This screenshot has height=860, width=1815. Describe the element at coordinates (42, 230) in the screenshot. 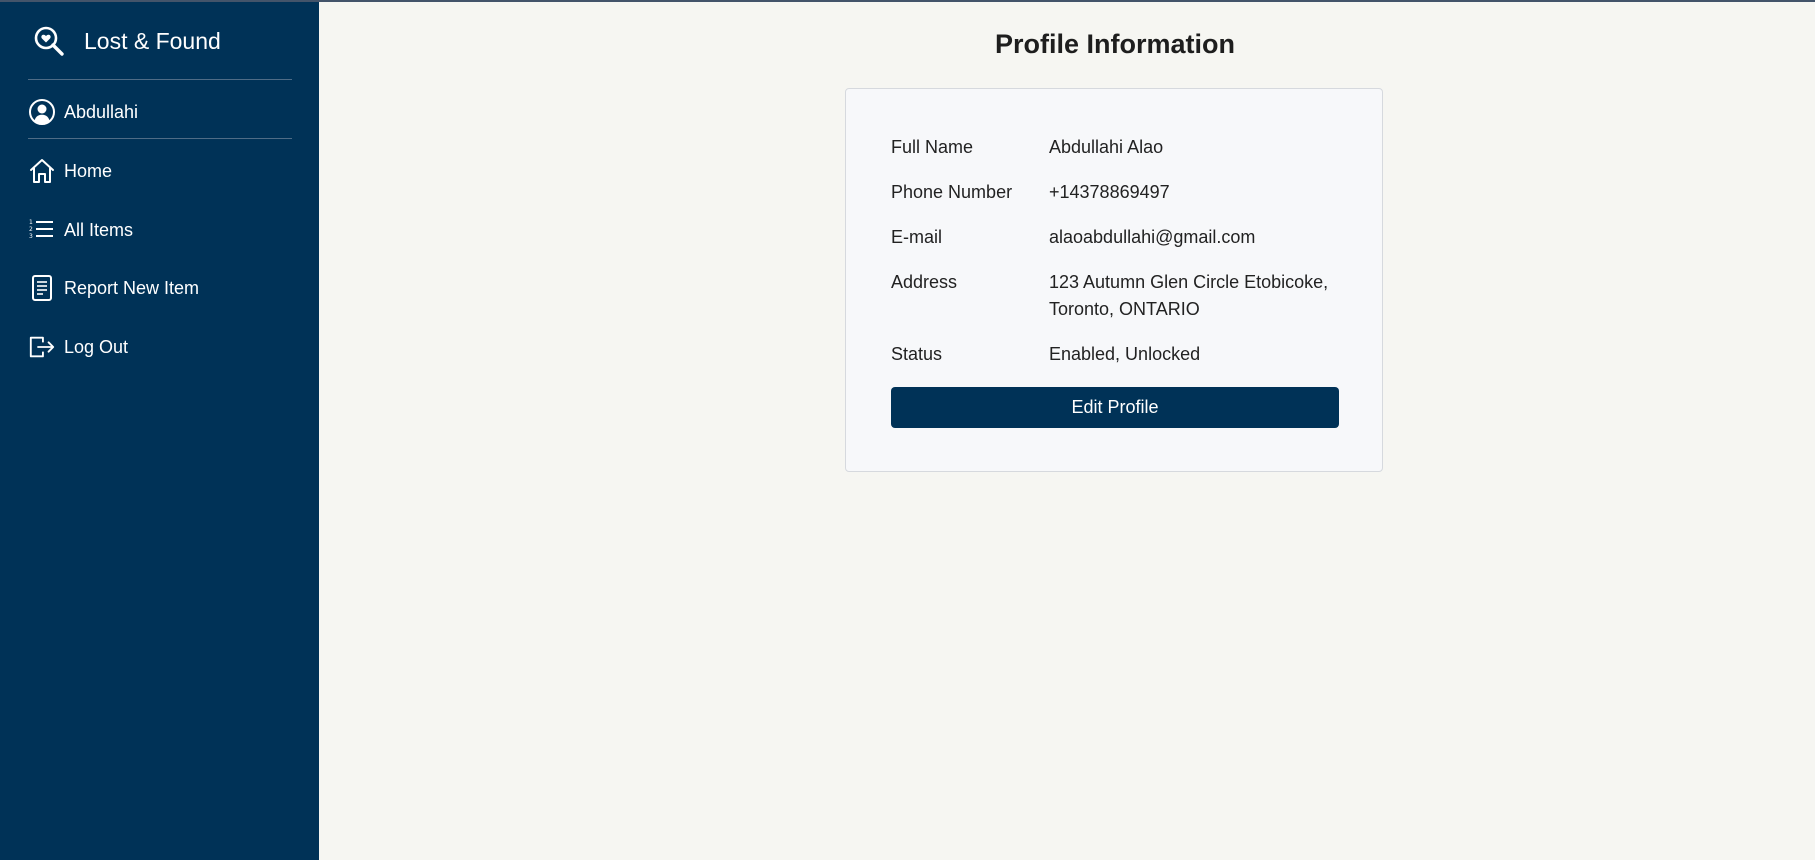

I see `list-icon: 1 2 3` at that location.